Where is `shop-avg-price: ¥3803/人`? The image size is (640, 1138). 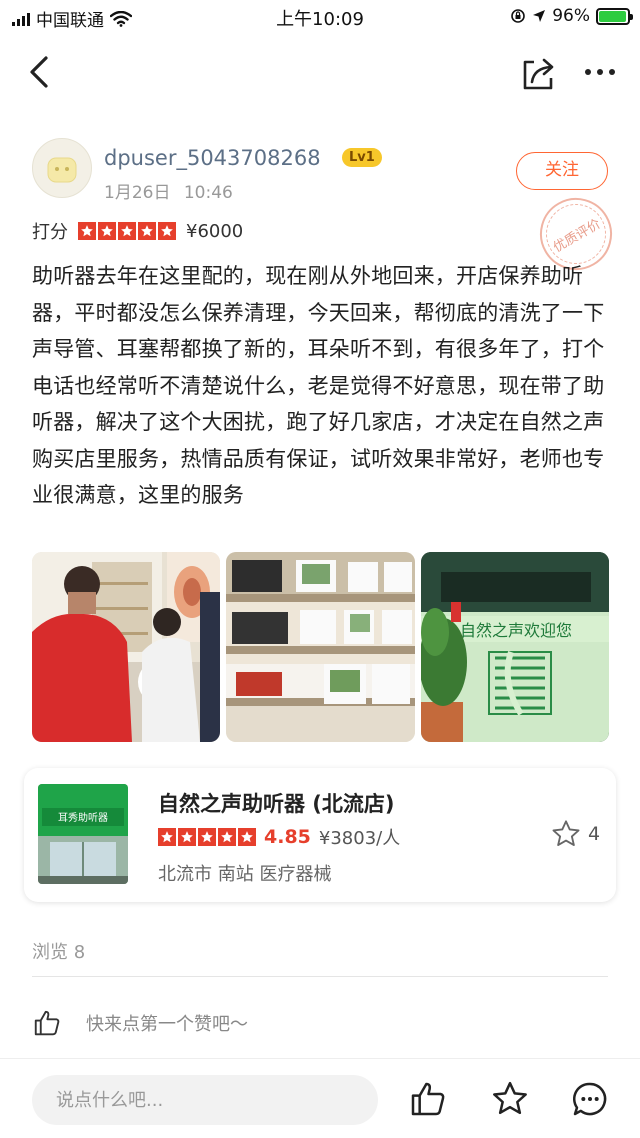 shop-avg-price: ¥3803/人 is located at coordinates (359, 838).